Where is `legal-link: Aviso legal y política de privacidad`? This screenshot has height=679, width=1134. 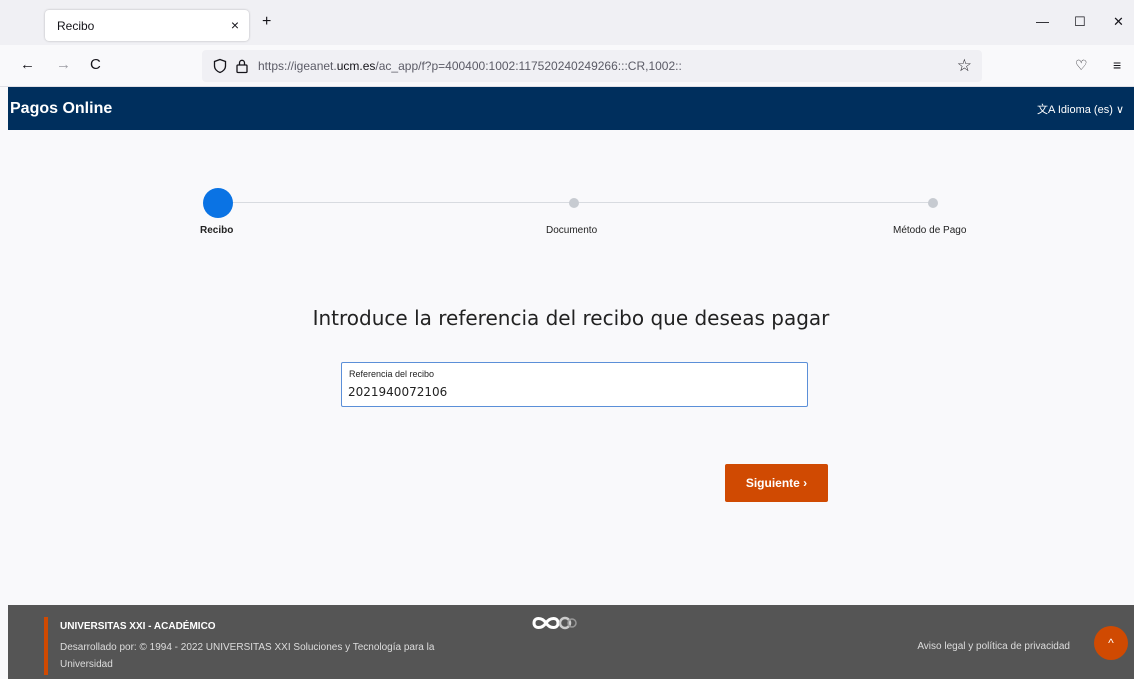 legal-link: Aviso legal y política de privacidad is located at coordinates (993, 646).